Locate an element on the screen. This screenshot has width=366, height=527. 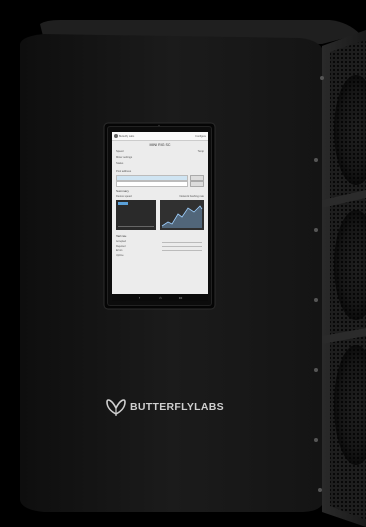
recent-apps-icon: ▭ is located at coordinates (180, 297).